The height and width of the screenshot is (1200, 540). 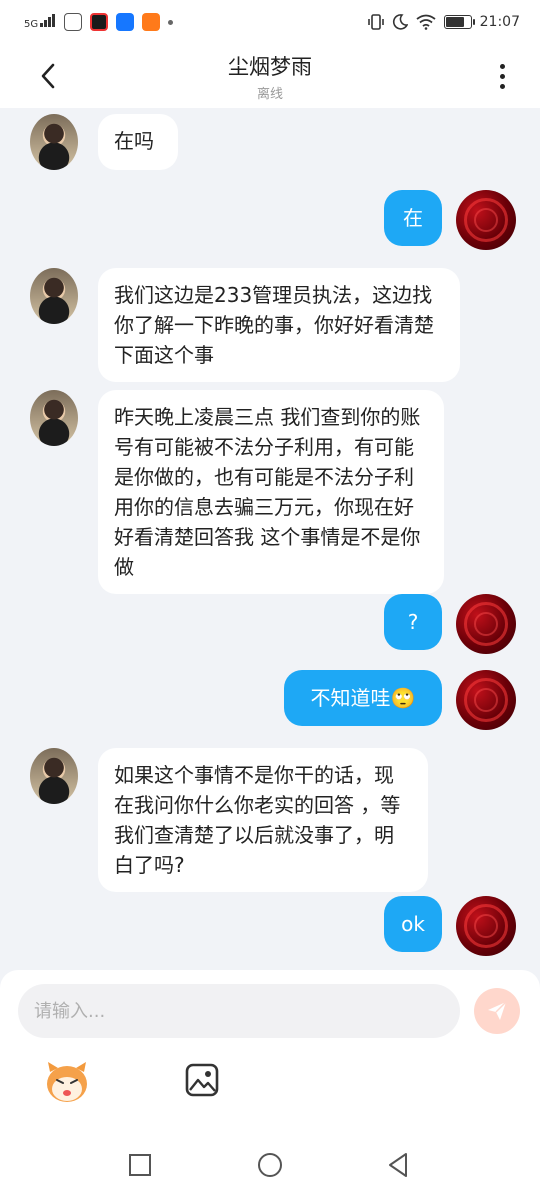 I want to click on back-arrow-icon, so click(x=48, y=76).